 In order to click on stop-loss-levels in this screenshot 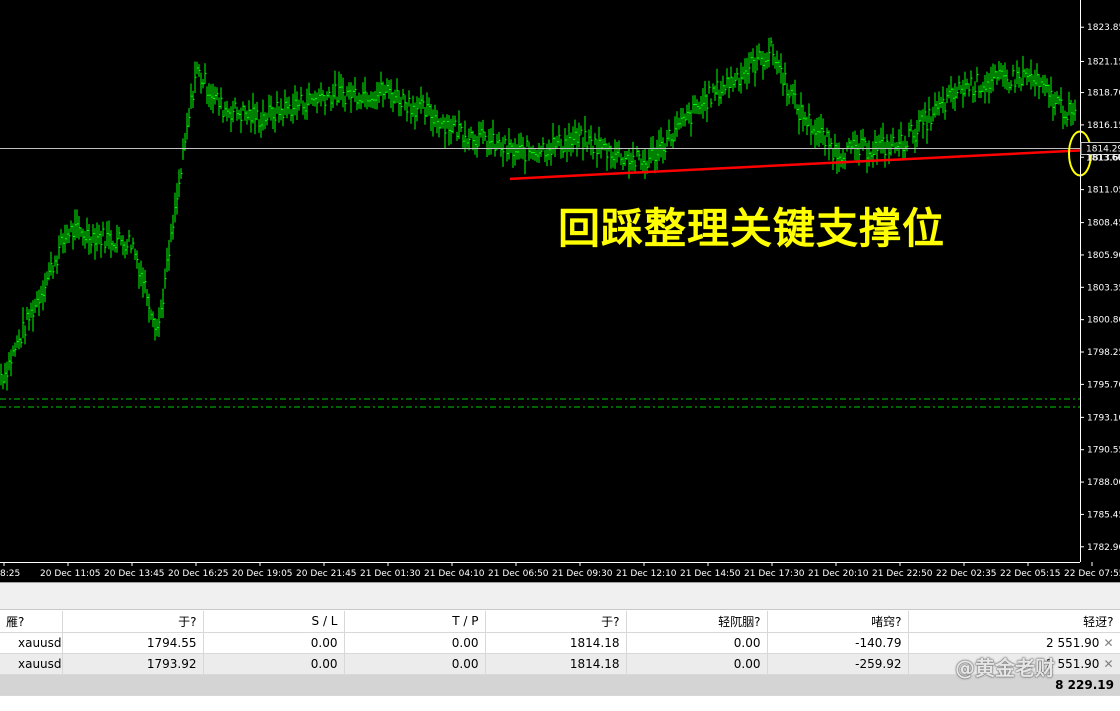, I will do `click(540, 403)`.